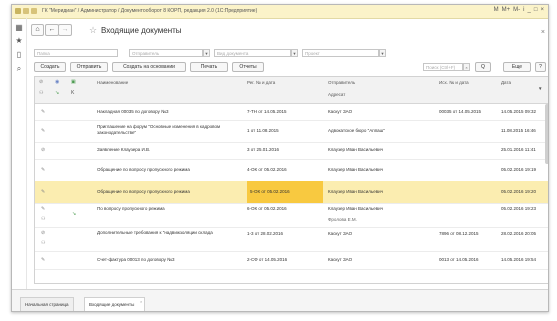  I want to click on row-reg: 1-3 от 28.02.2016, so click(265, 233).